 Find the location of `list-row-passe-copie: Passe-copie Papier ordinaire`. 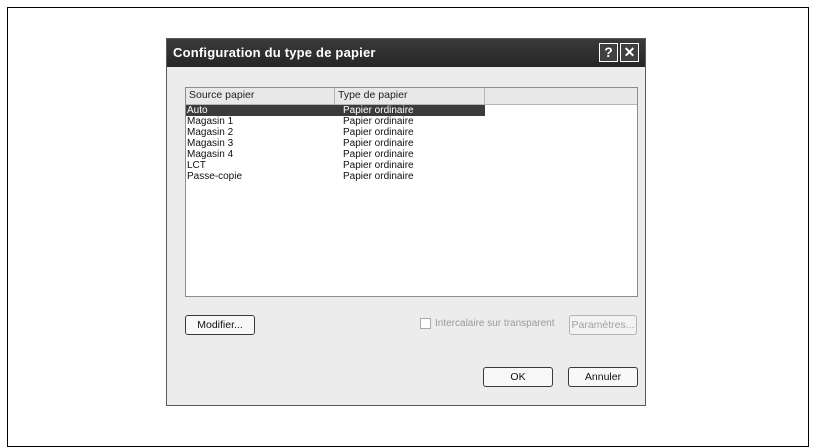

list-row-passe-copie: Passe-copie Papier ordinaire is located at coordinates (411, 176).